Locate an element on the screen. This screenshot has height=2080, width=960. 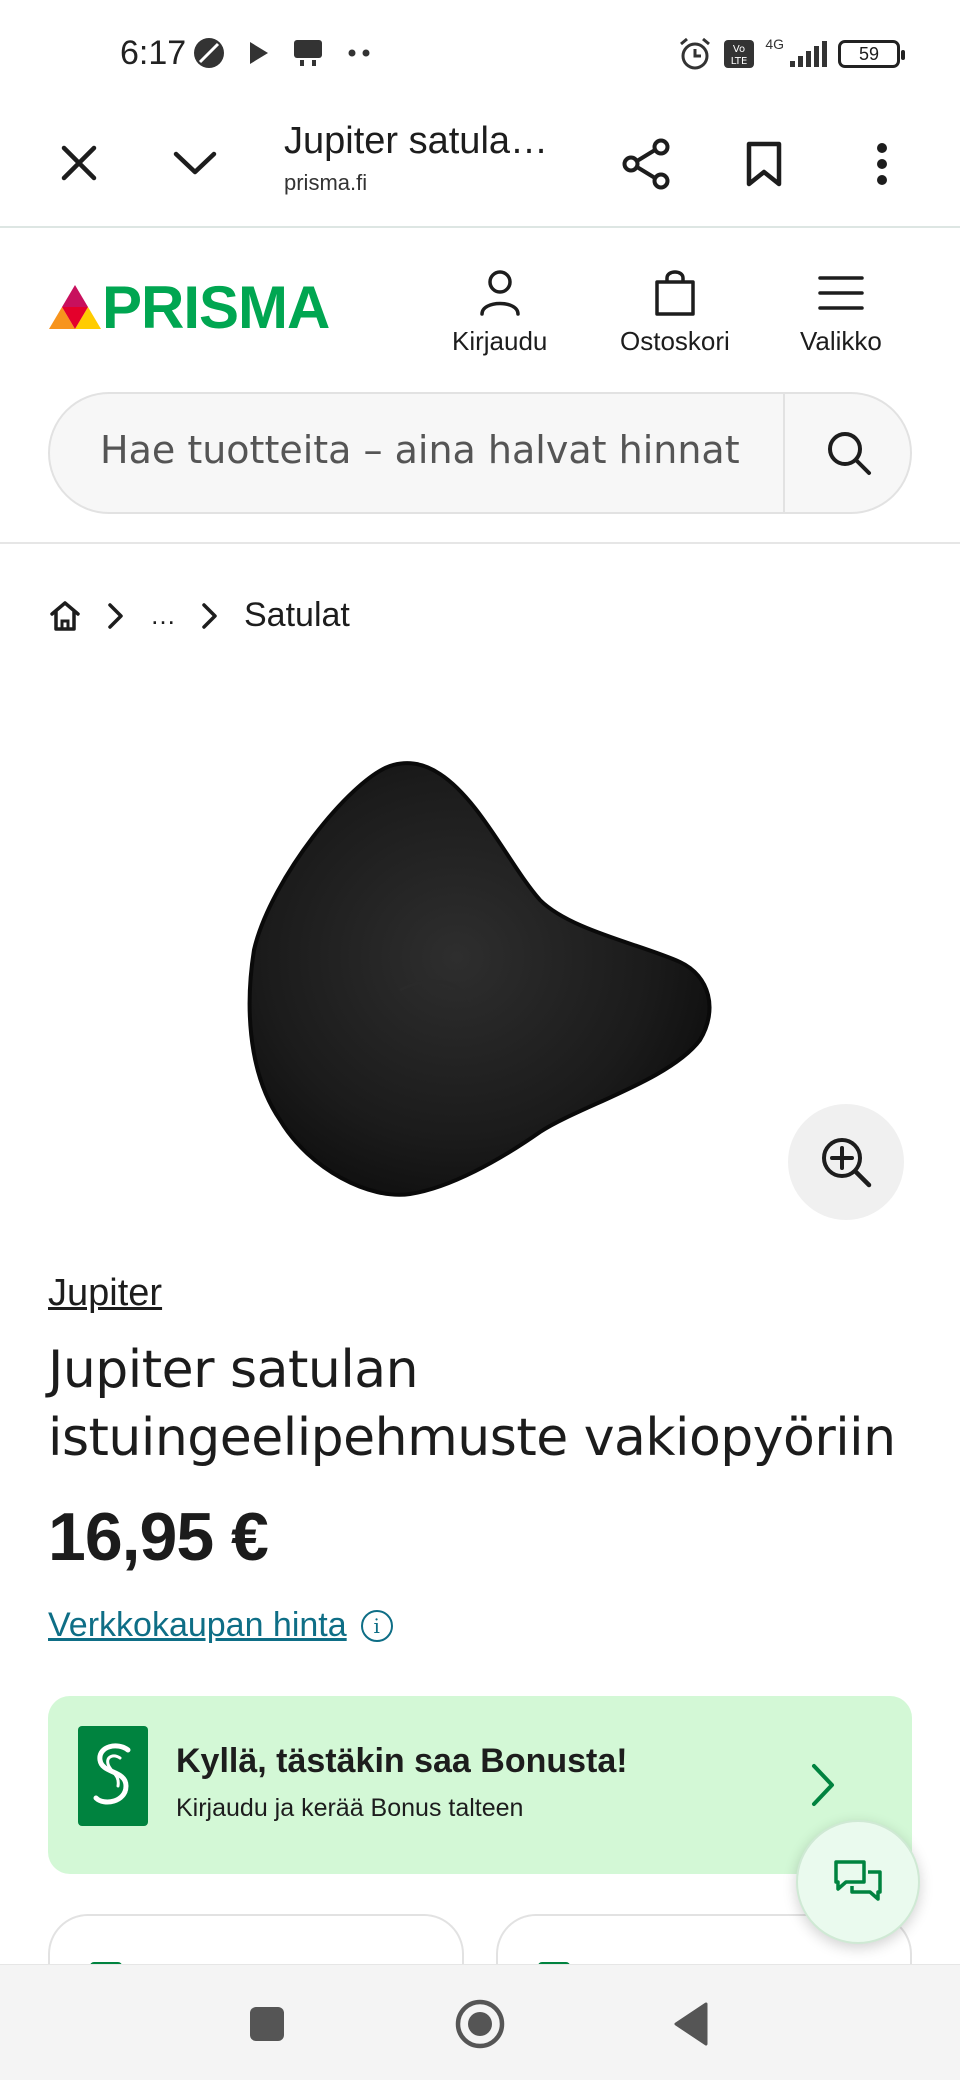
search-button is located at coordinates (848, 453).